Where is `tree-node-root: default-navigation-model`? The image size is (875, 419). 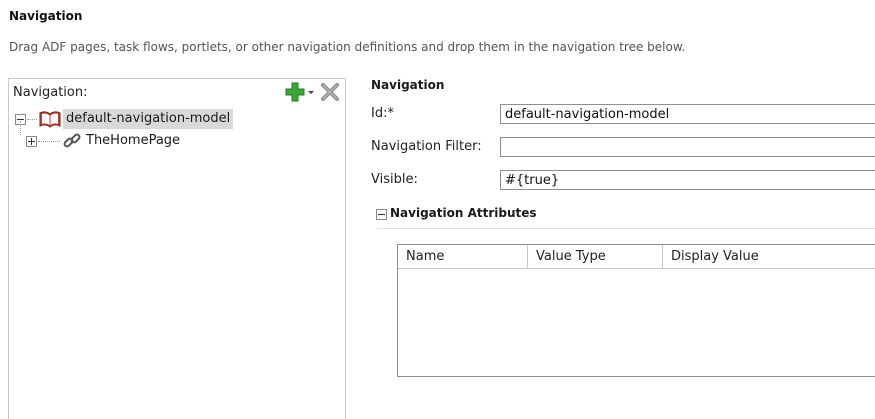
tree-node-root: default-navigation-model is located at coordinates (177, 119).